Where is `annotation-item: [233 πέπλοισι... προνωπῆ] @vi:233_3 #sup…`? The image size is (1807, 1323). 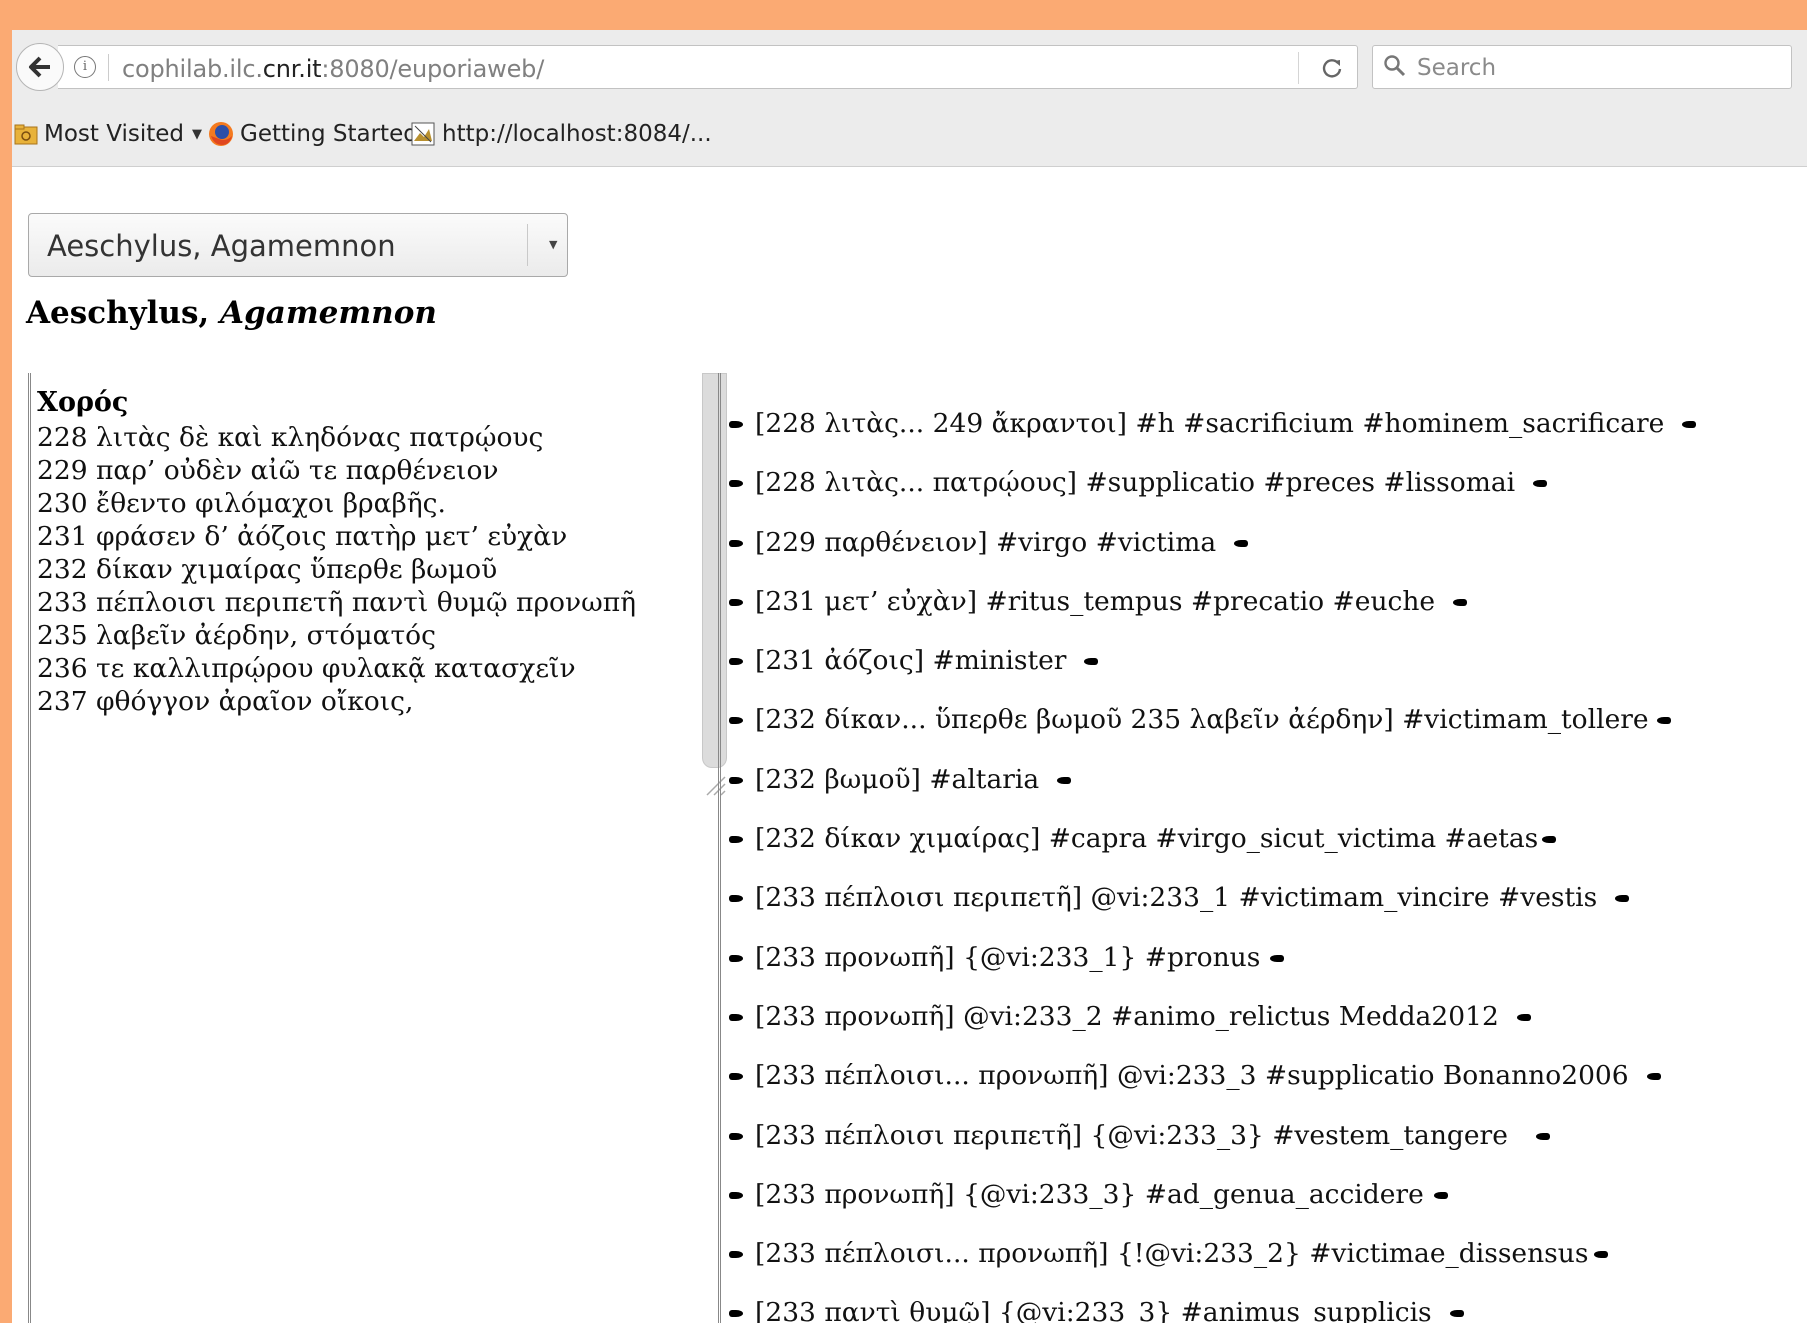 annotation-item: [233 πέπλοισι... προνωπῆ] @vi:233_3 #sup… is located at coordinates (1212, 1088).